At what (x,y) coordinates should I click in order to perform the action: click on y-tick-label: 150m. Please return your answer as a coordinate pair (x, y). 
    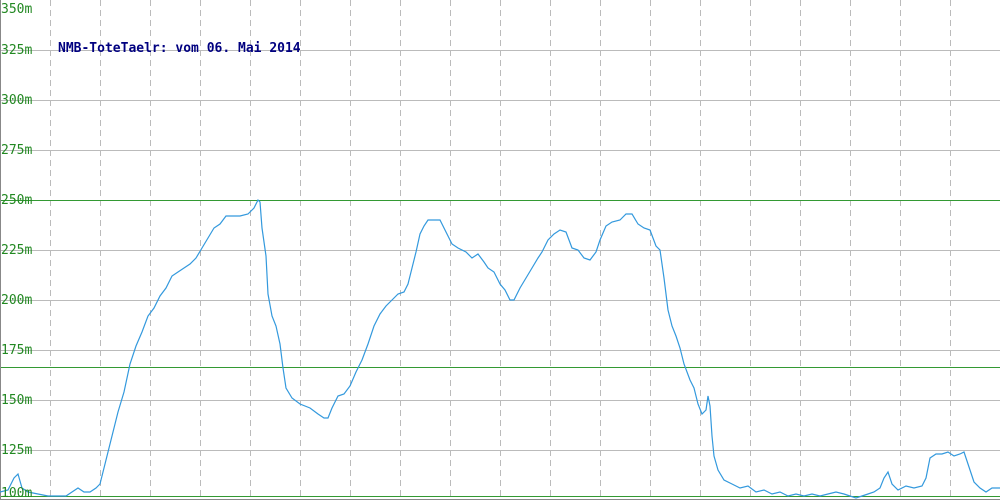
    Looking at the image, I should click on (16, 400).